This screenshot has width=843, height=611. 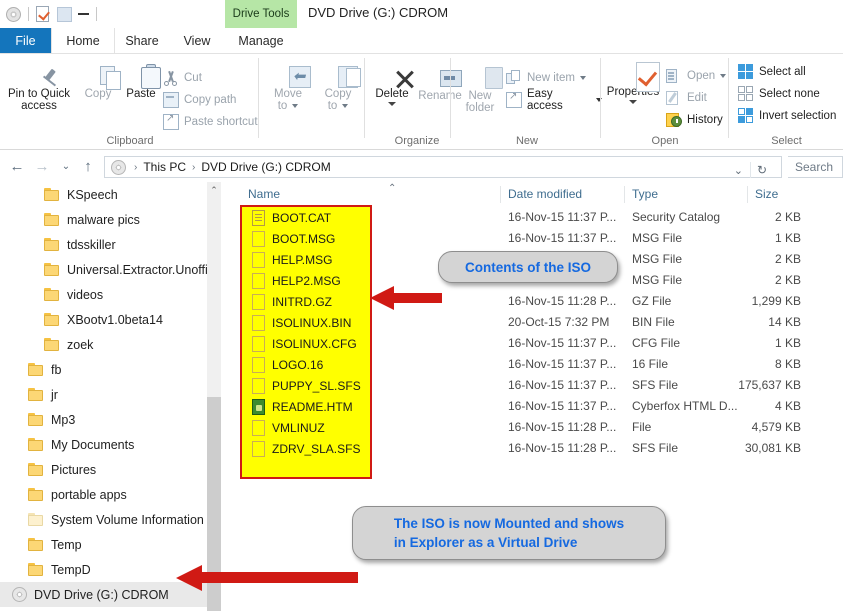 I want to click on select-none-label: Select none, so click(x=789, y=94).